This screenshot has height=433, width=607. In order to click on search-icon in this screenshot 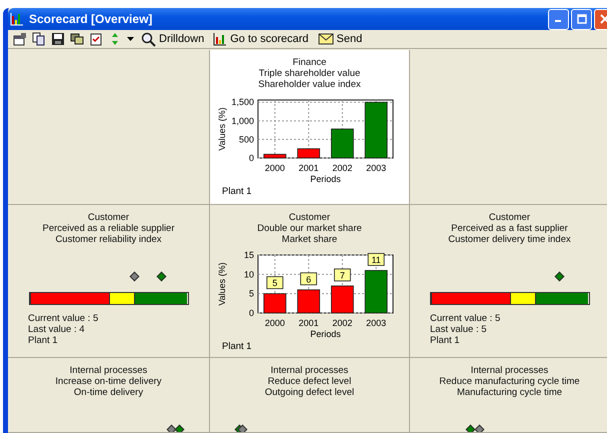, I will do `click(148, 39)`.